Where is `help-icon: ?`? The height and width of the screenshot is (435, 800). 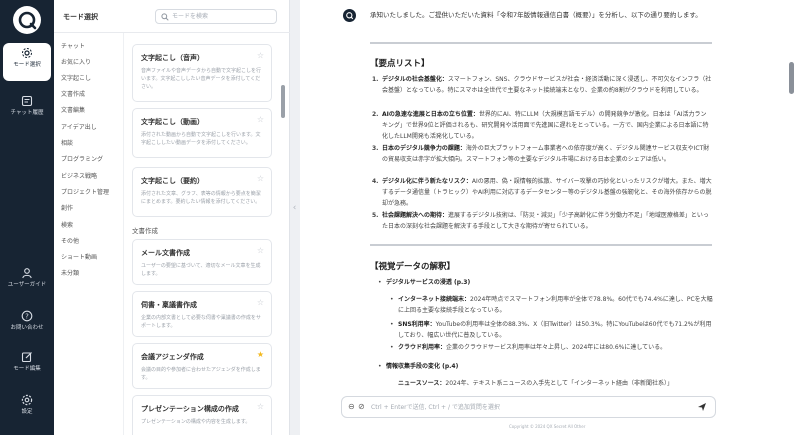 help-icon: ? is located at coordinates (27, 316).